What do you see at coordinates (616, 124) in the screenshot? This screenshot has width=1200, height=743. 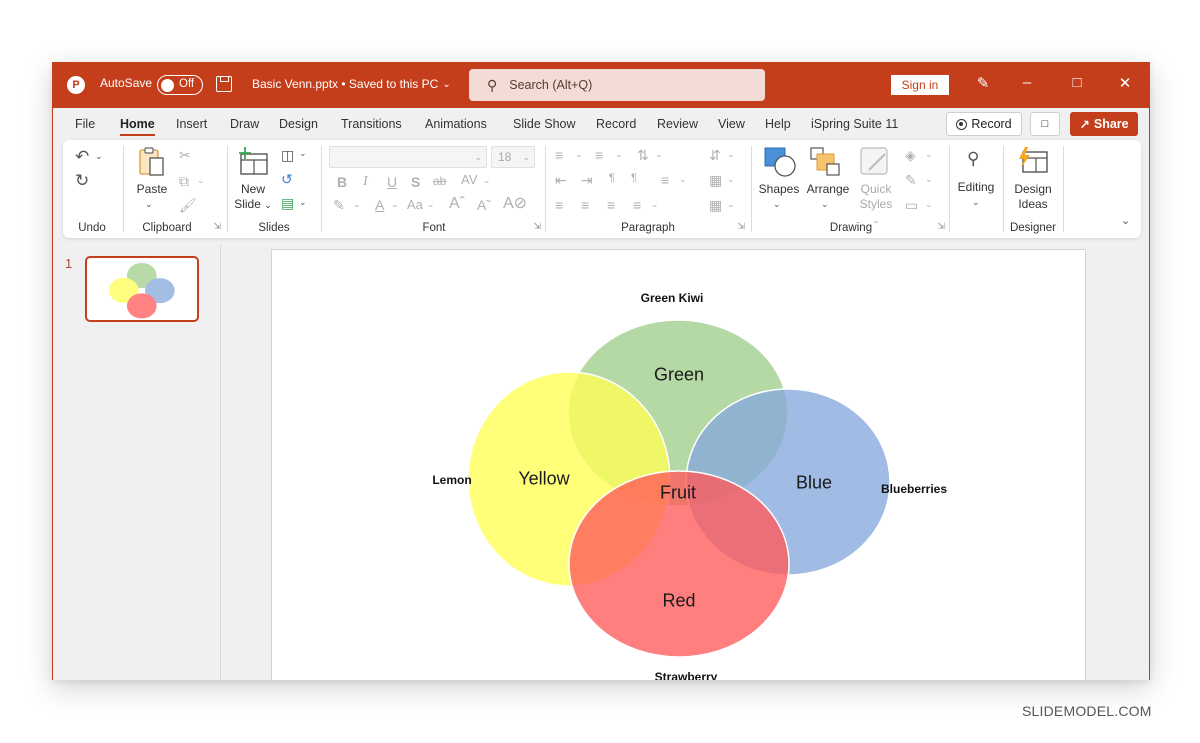 I see `tab-record: Record` at bounding box center [616, 124].